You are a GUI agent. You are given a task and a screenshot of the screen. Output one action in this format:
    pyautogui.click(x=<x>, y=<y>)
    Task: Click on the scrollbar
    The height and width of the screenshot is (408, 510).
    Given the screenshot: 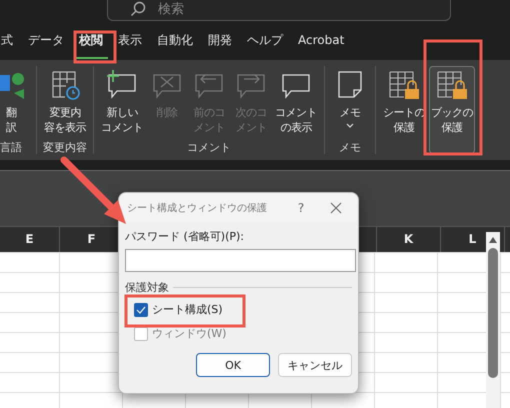 What is the action you would take?
    pyautogui.click(x=493, y=320)
    